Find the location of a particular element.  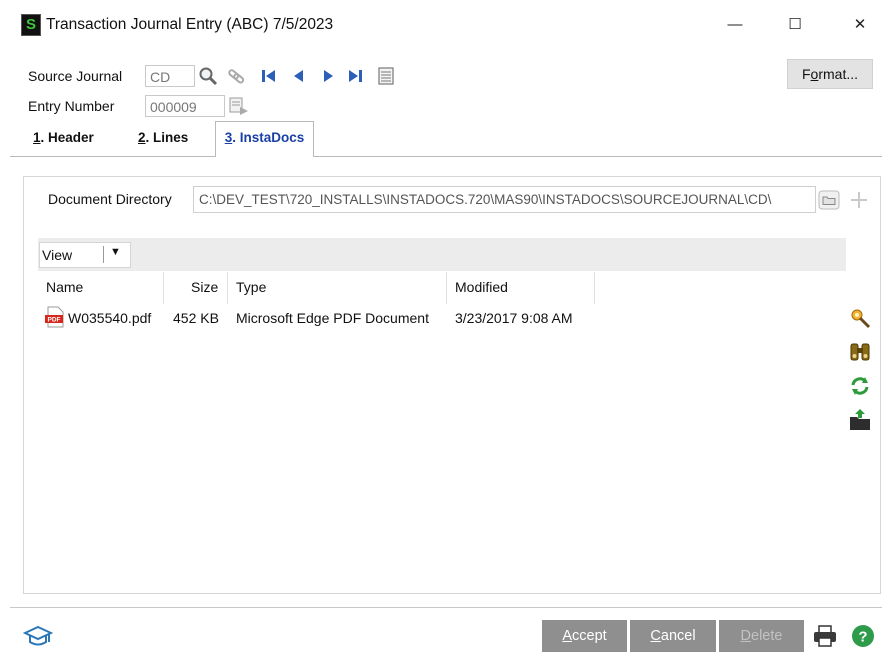

table-row: PDF is located at coordinates (55, 317).